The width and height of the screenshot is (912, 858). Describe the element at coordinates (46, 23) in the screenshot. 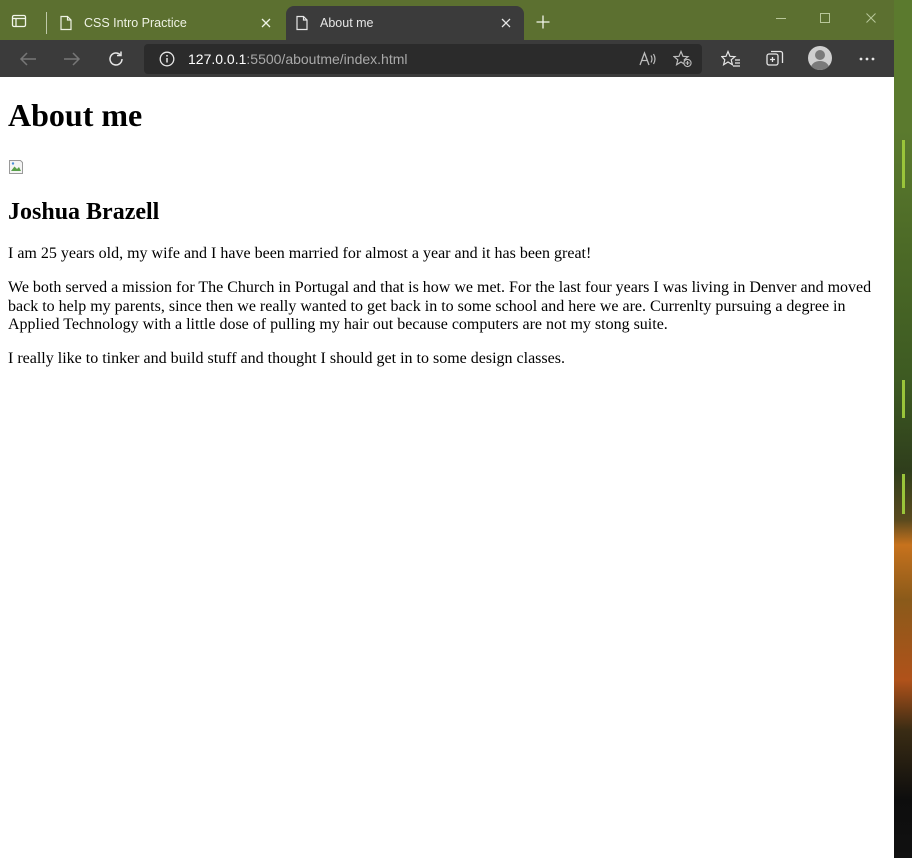

I see `tab-separator` at that location.